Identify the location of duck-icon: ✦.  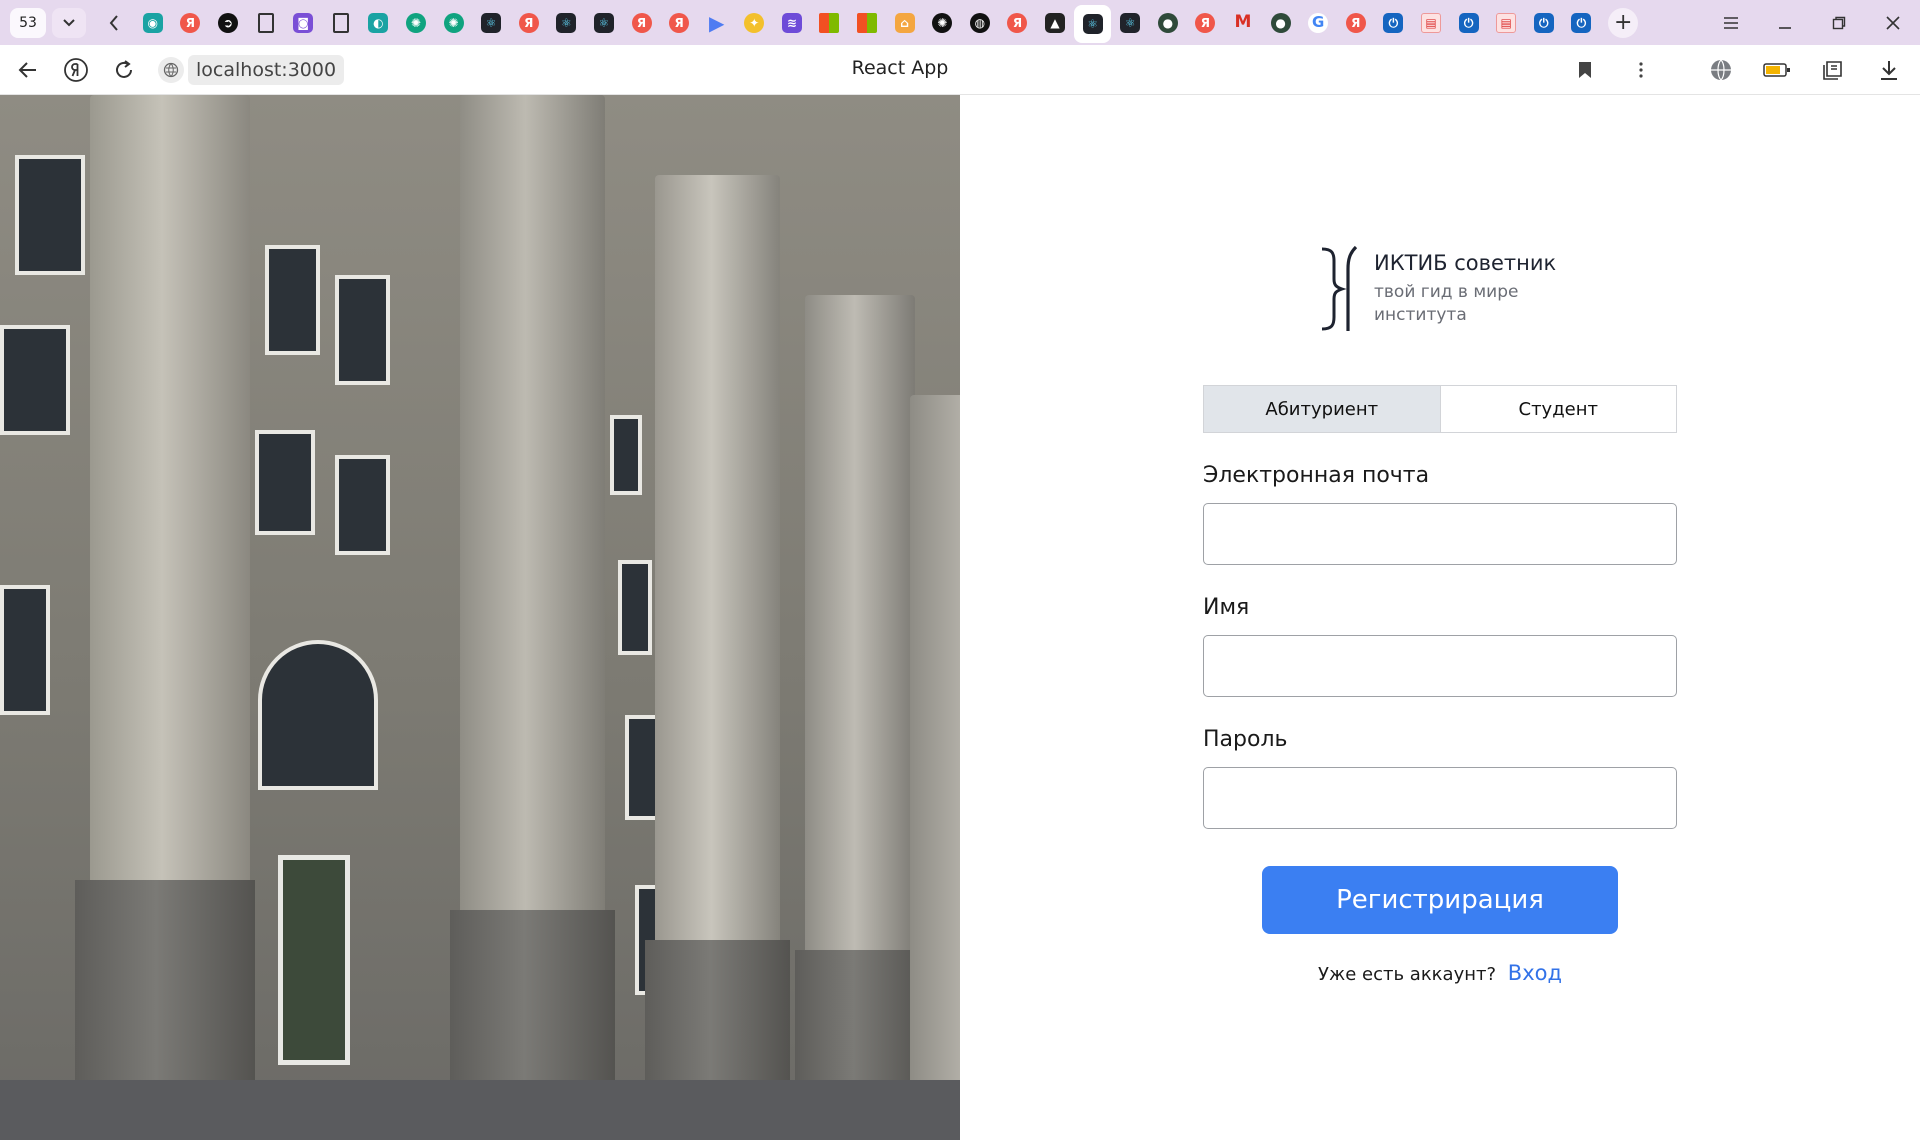
(754, 22).